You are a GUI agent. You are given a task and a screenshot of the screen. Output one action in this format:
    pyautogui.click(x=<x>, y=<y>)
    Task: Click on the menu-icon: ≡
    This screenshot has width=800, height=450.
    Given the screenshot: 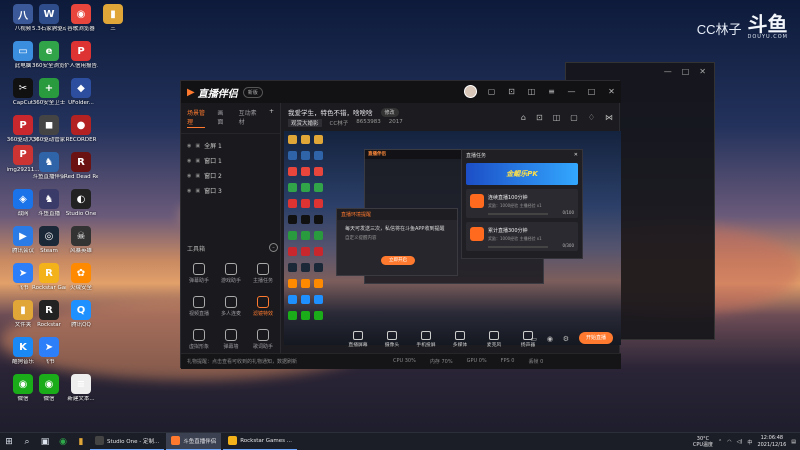 What is the action you would take?
    pyautogui.click(x=551, y=91)
    